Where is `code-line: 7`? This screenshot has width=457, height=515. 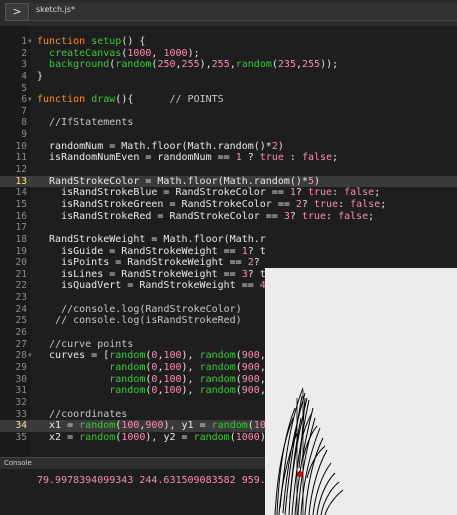 code-line: 7 is located at coordinates (228, 112).